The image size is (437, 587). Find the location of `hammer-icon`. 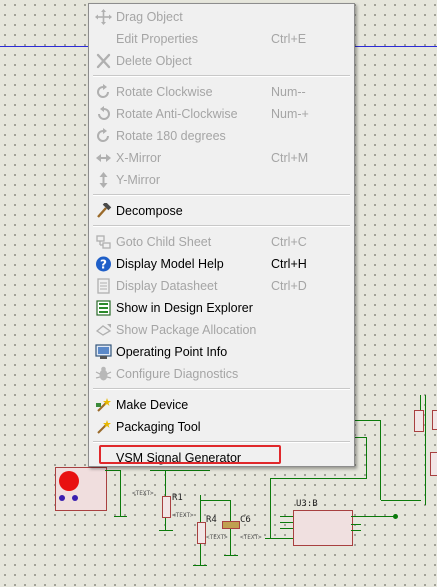

hammer-icon is located at coordinates (103, 210).